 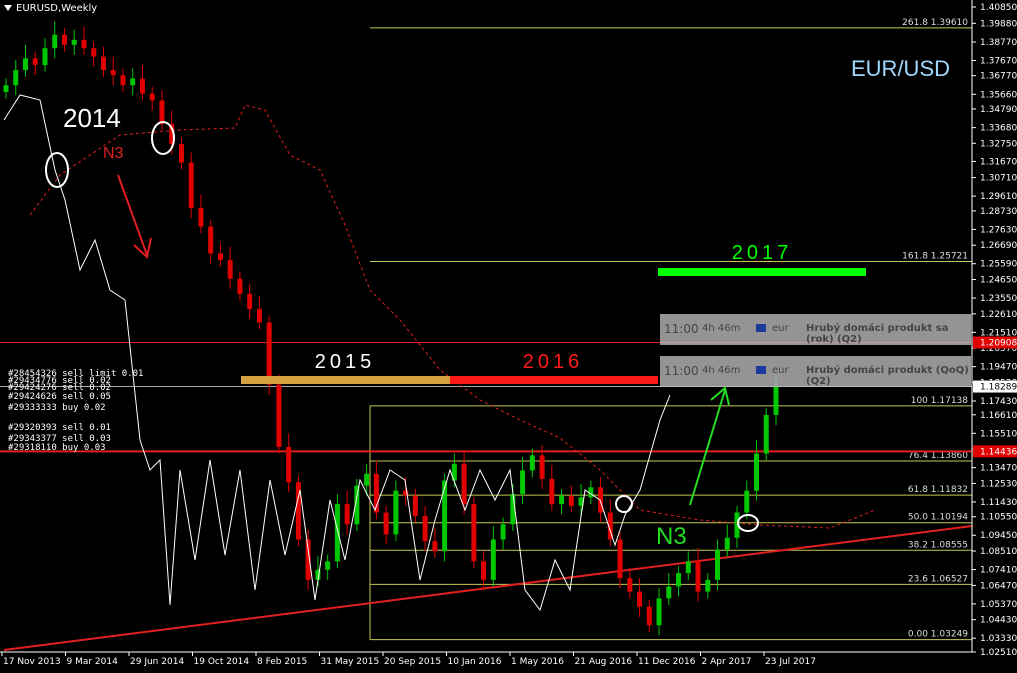 I want to click on fib-level-label: 61.8 1.11832, so click(x=938, y=490).